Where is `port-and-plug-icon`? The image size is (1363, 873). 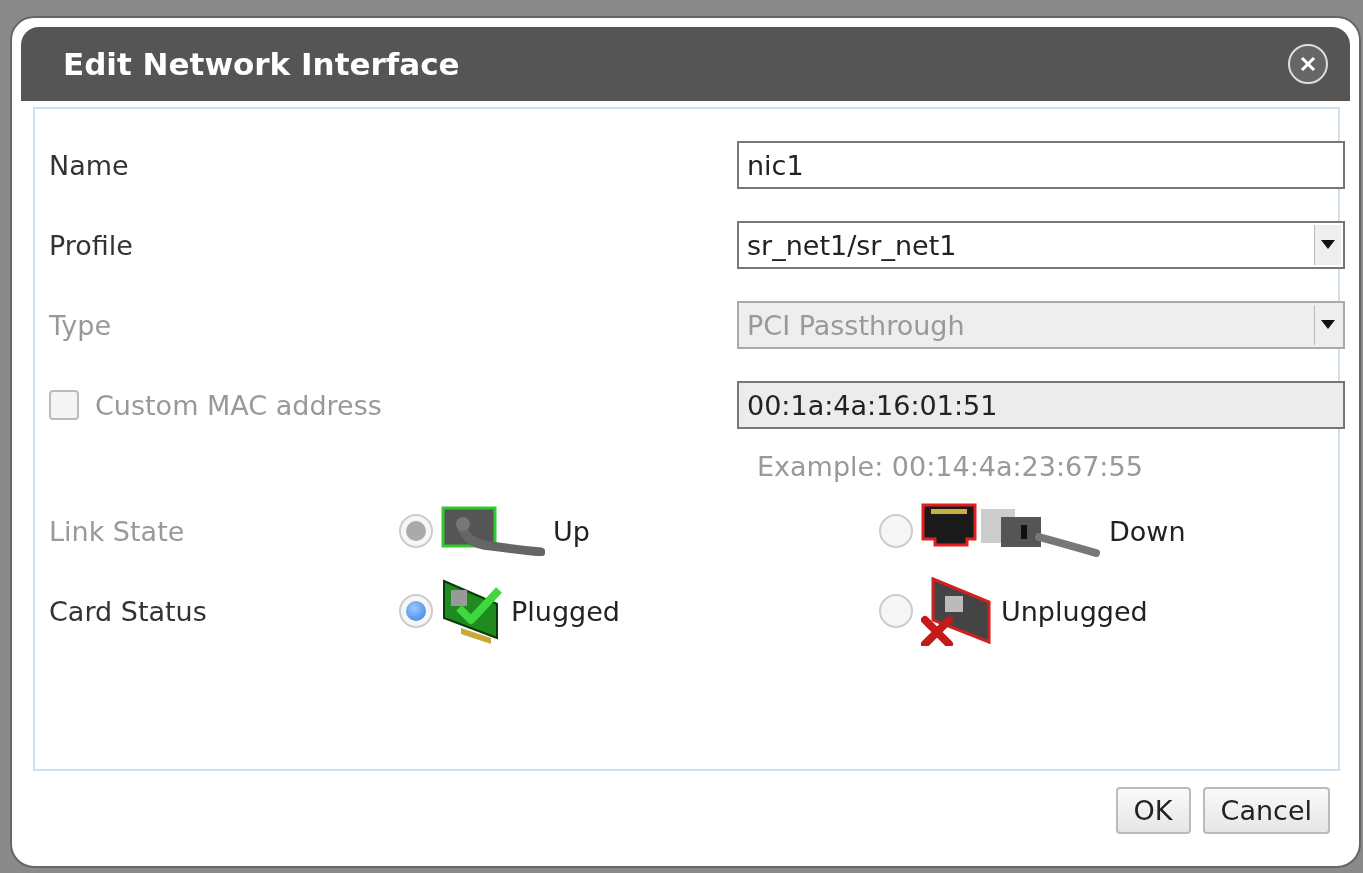 port-and-plug-icon is located at coordinates (1011, 531).